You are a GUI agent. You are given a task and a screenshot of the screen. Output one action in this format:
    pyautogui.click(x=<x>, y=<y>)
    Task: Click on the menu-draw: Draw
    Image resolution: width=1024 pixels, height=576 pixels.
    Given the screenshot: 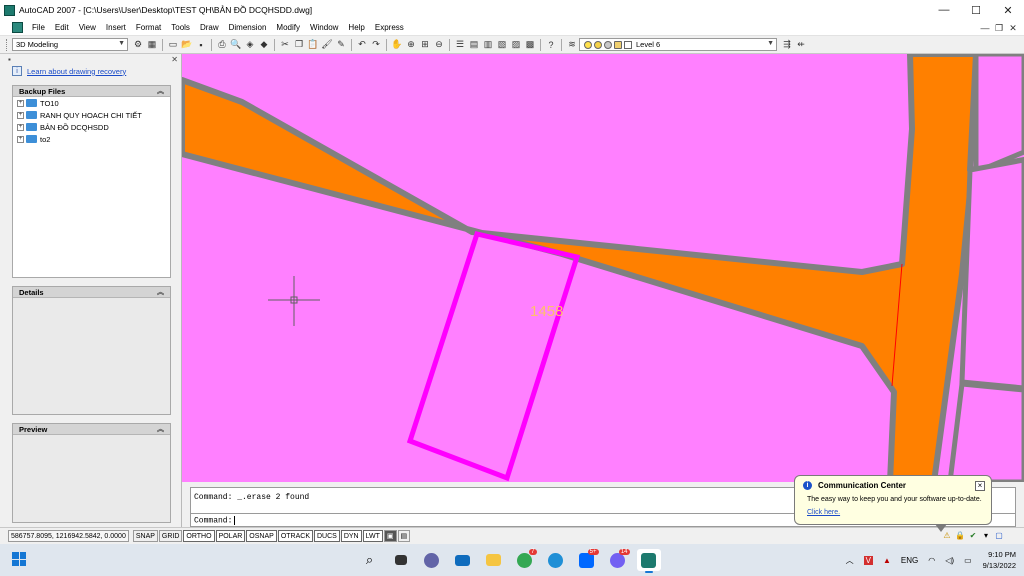 What is the action you would take?
    pyautogui.click(x=209, y=27)
    